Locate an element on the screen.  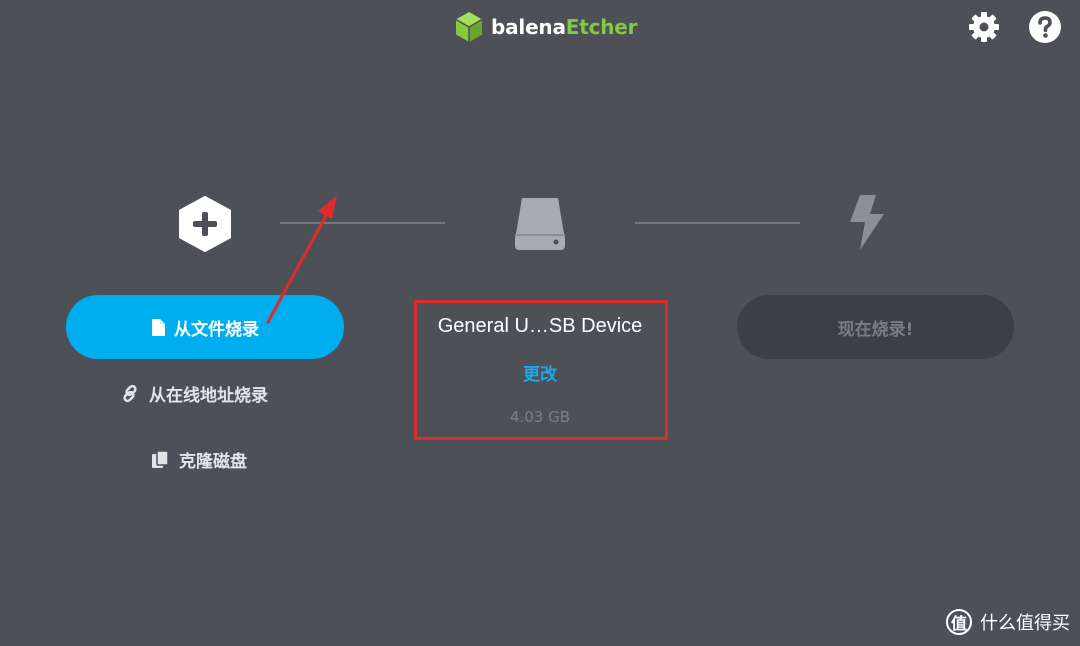
clone-drive-label: 克隆磁盘 is located at coordinates (213, 462).